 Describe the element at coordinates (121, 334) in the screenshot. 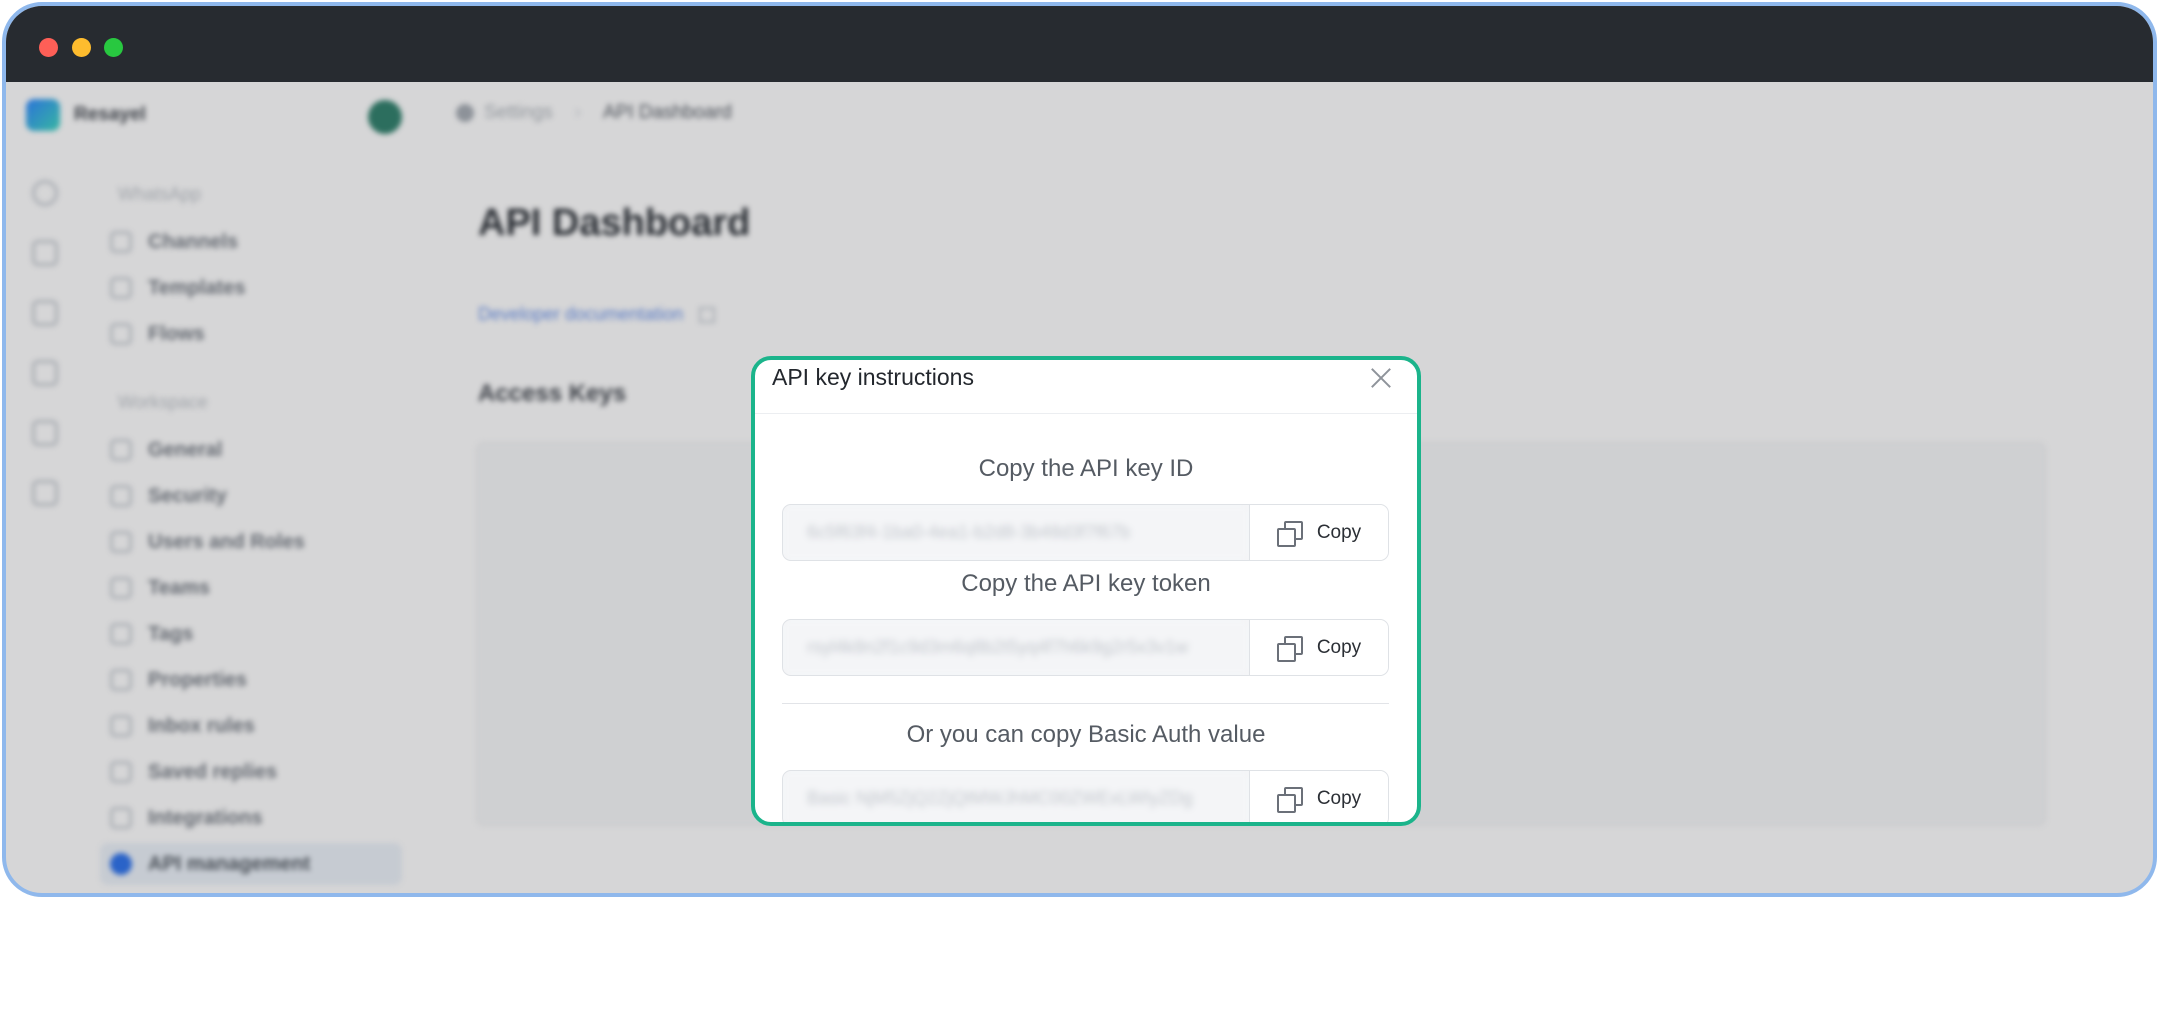

I see `flows-icon` at that location.